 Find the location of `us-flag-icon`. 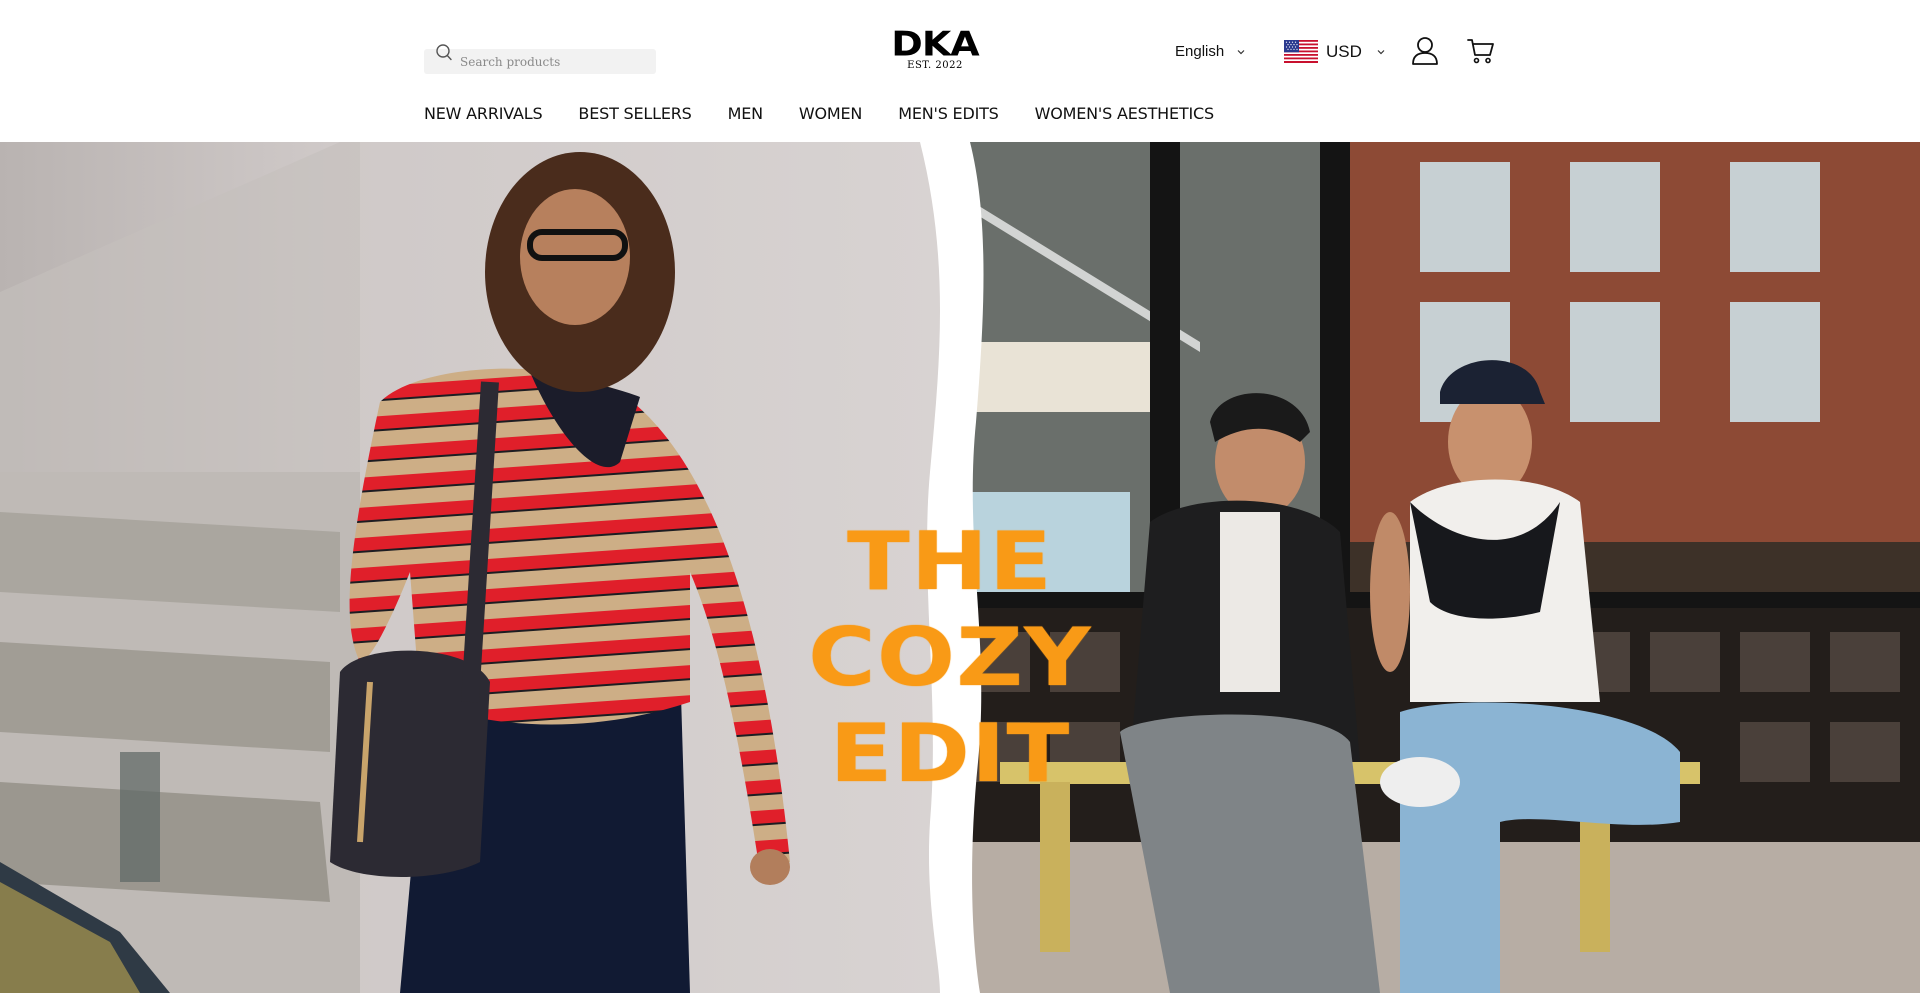

us-flag-icon is located at coordinates (1301, 51).